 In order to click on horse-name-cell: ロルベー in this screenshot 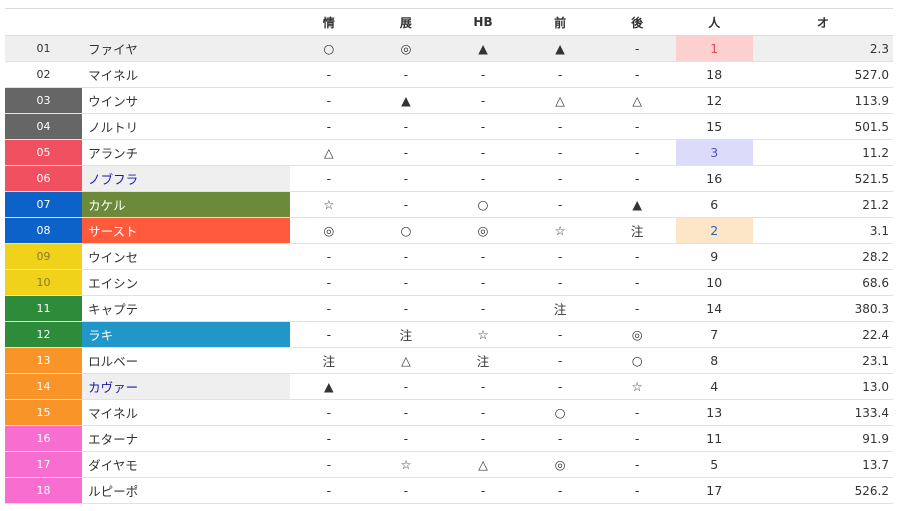, I will do `click(186, 360)`.